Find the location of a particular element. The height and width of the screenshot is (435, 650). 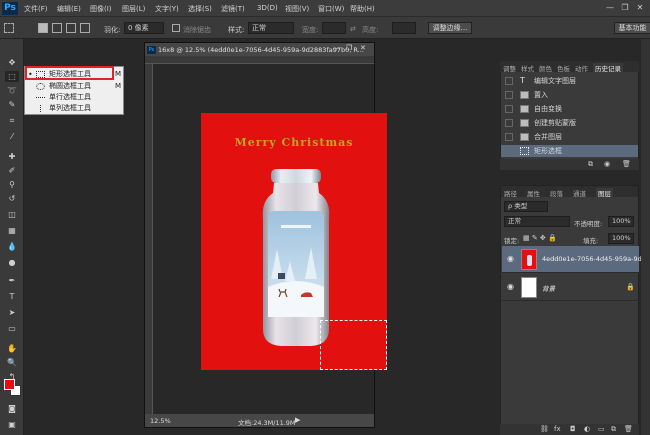

dodge-tool-icon: ● is located at coordinates (12, 262).